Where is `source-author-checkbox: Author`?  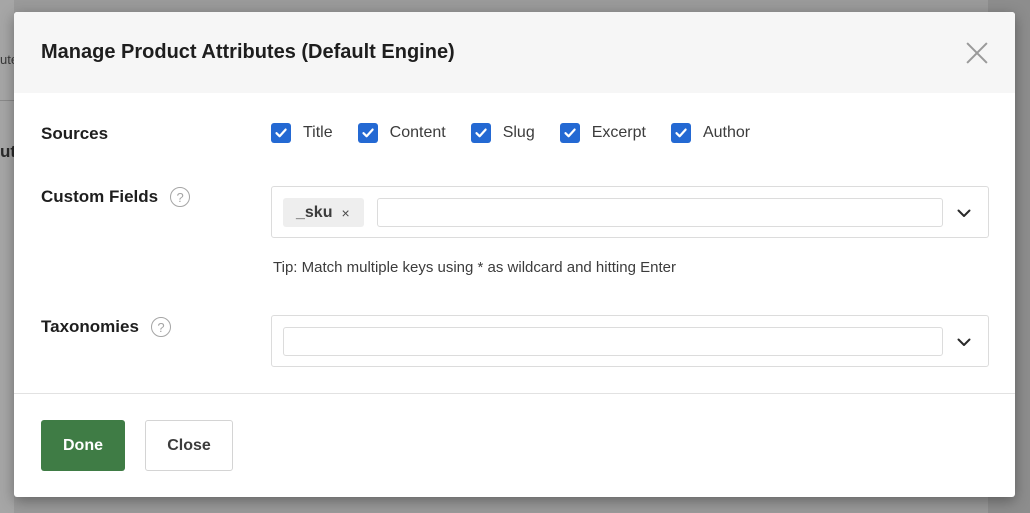
source-author-checkbox: Author is located at coordinates (710, 133).